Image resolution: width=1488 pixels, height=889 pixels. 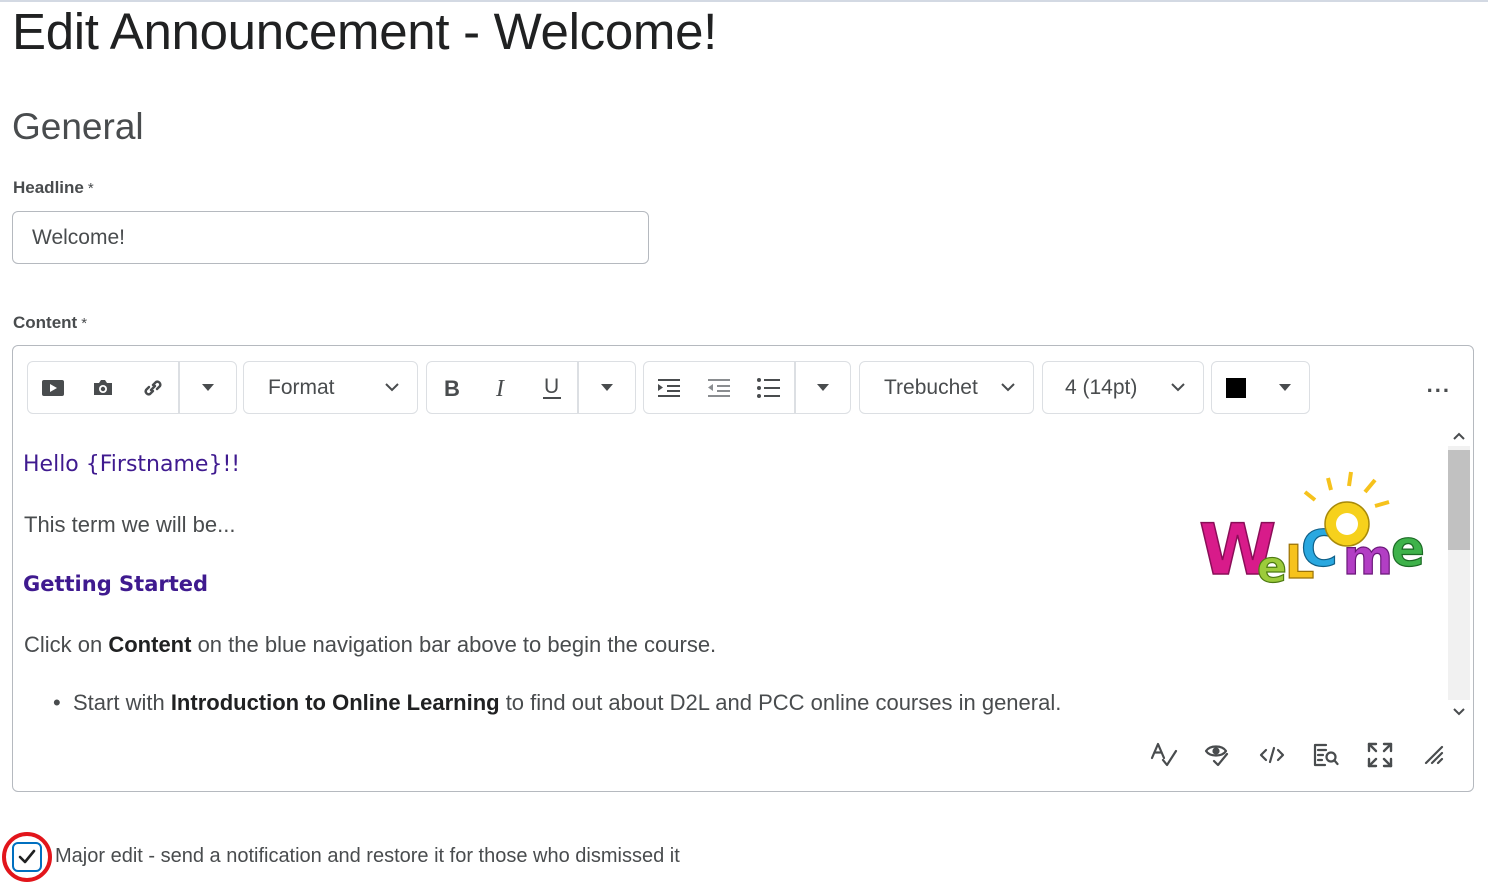 I want to click on preview-button, so click(x=1326, y=755).